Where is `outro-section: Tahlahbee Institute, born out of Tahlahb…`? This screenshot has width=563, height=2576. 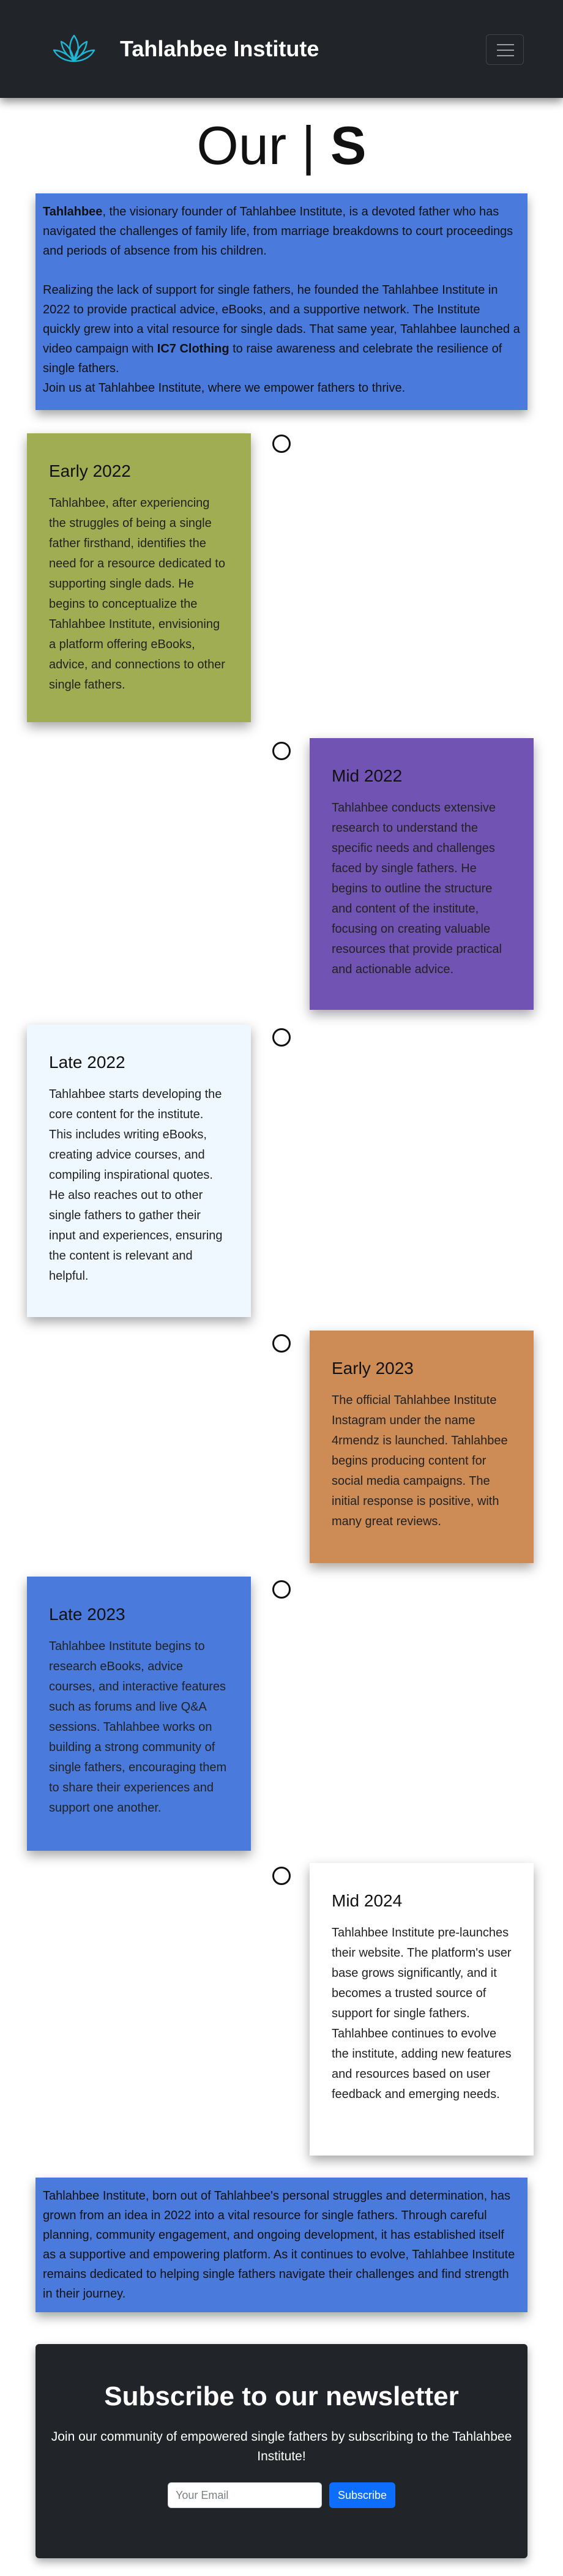 outro-section: Tahlahbee Institute, born out of Tahlahb… is located at coordinates (281, 2245).